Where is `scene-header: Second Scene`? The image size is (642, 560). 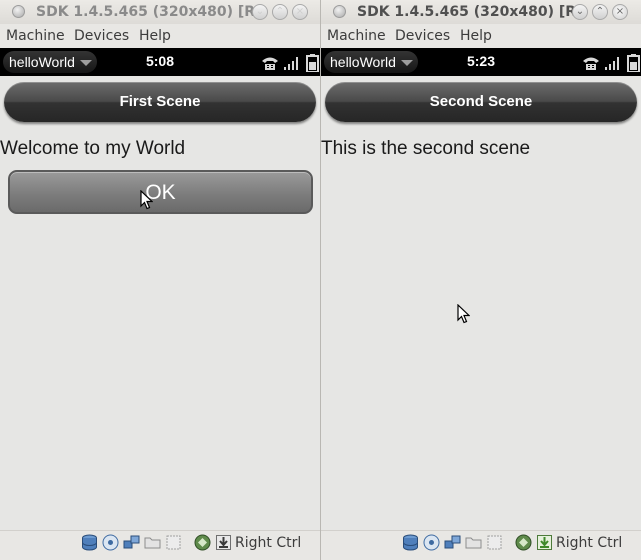
scene-header: Second Scene is located at coordinates (481, 102).